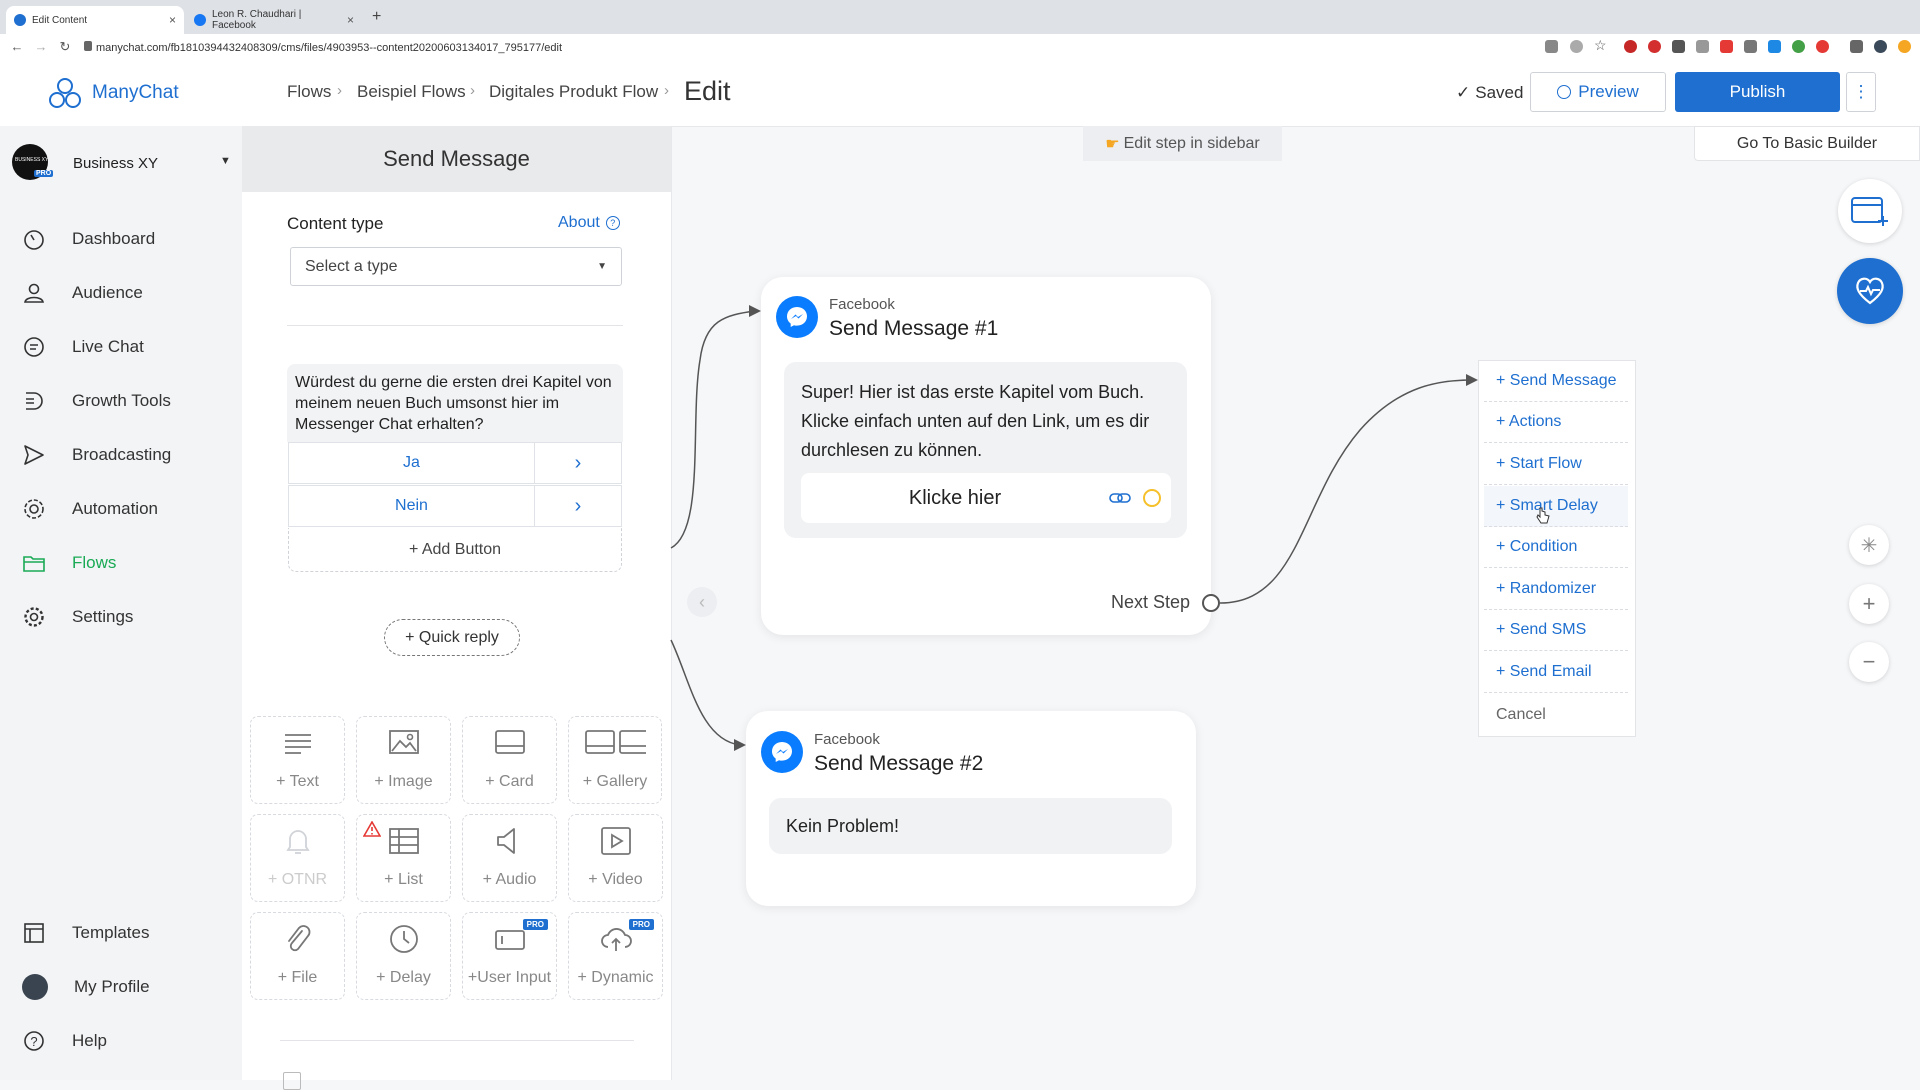 Image resolution: width=1920 pixels, height=1090 pixels. I want to click on menu-item-cancel: Cancel, so click(1556, 714).